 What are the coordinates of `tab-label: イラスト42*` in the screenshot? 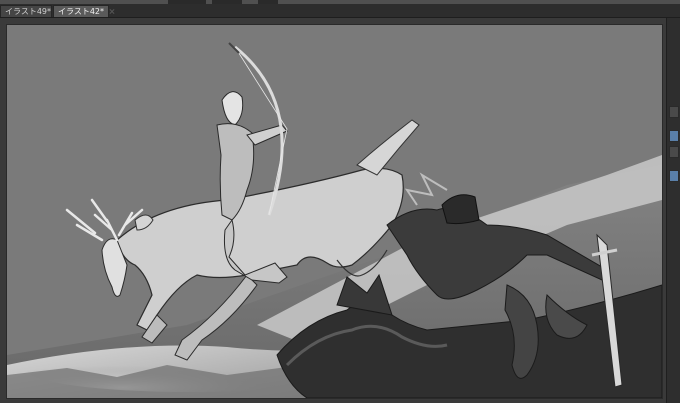 It's located at (81, 11).